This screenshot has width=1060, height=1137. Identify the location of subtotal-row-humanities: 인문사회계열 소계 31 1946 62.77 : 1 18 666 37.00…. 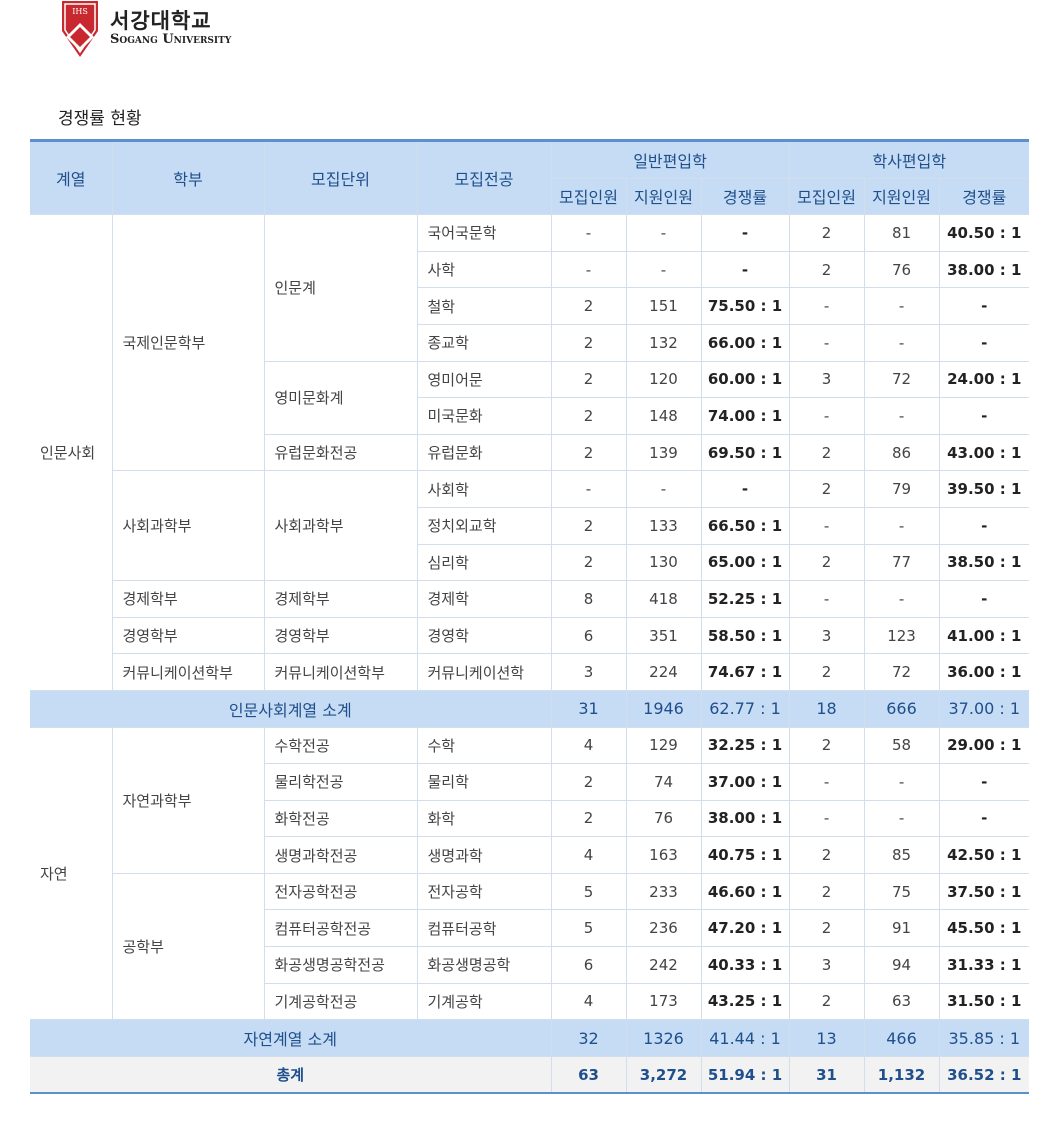
(530, 708).